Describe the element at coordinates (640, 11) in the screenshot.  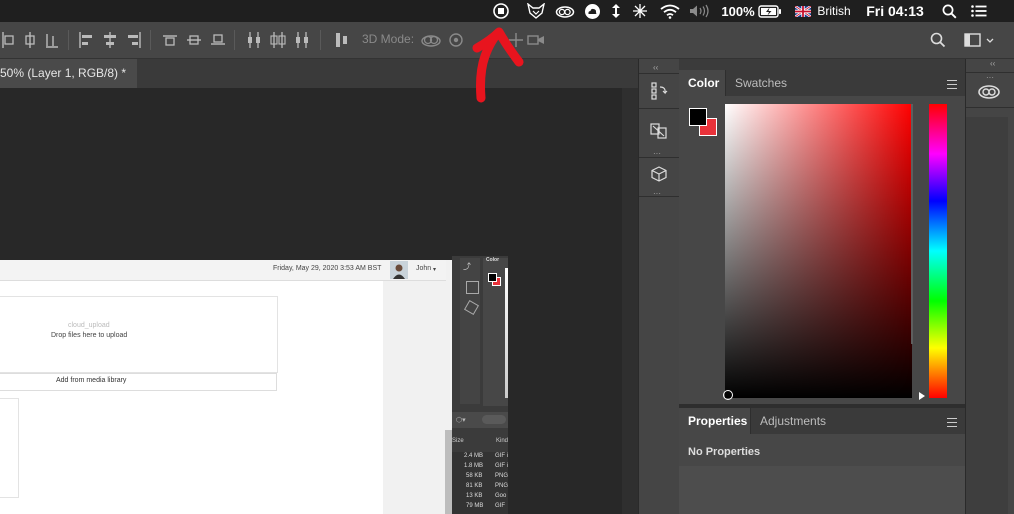
I see `snowflake-app-icon` at that location.